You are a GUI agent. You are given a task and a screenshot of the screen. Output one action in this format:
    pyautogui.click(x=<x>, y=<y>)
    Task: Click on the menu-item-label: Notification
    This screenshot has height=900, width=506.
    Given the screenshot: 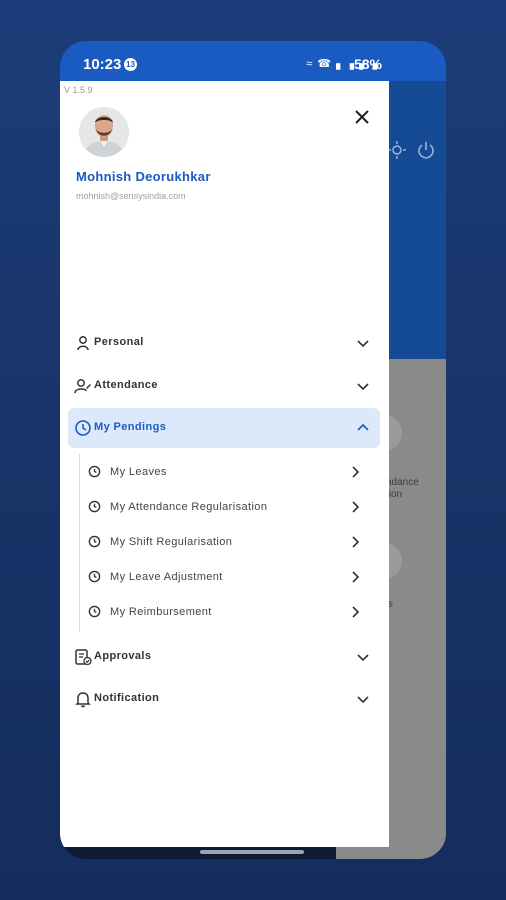 What is the action you would take?
    pyautogui.click(x=127, y=698)
    